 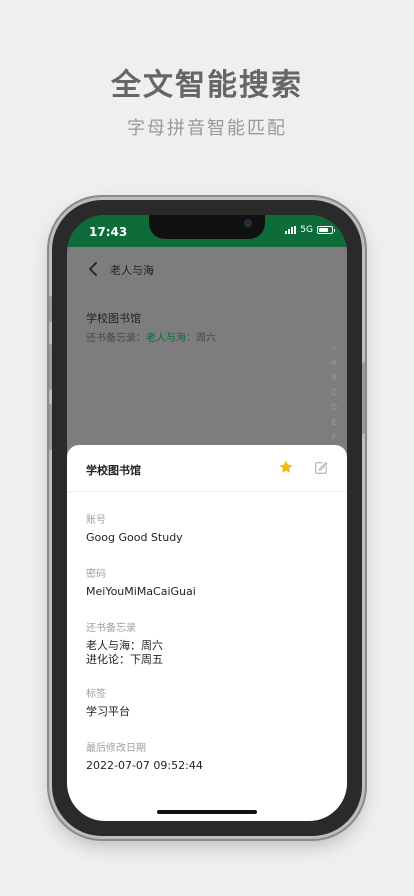 I want to click on signal-icon, so click(x=291, y=230).